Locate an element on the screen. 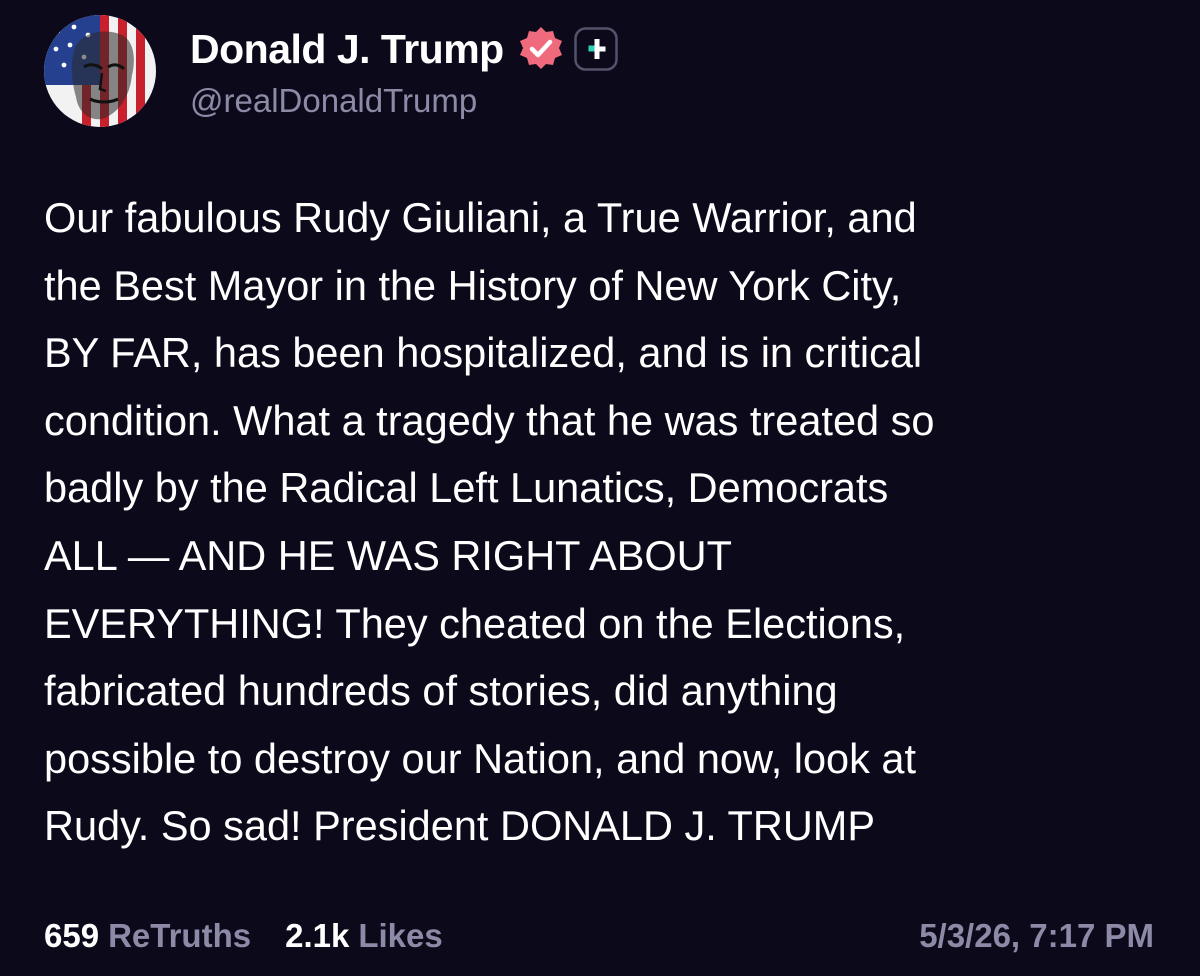 This screenshot has height=976, width=1200. post-line: Rudy. So sad! President DONALD J. TRUMP is located at coordinates (460, 826).